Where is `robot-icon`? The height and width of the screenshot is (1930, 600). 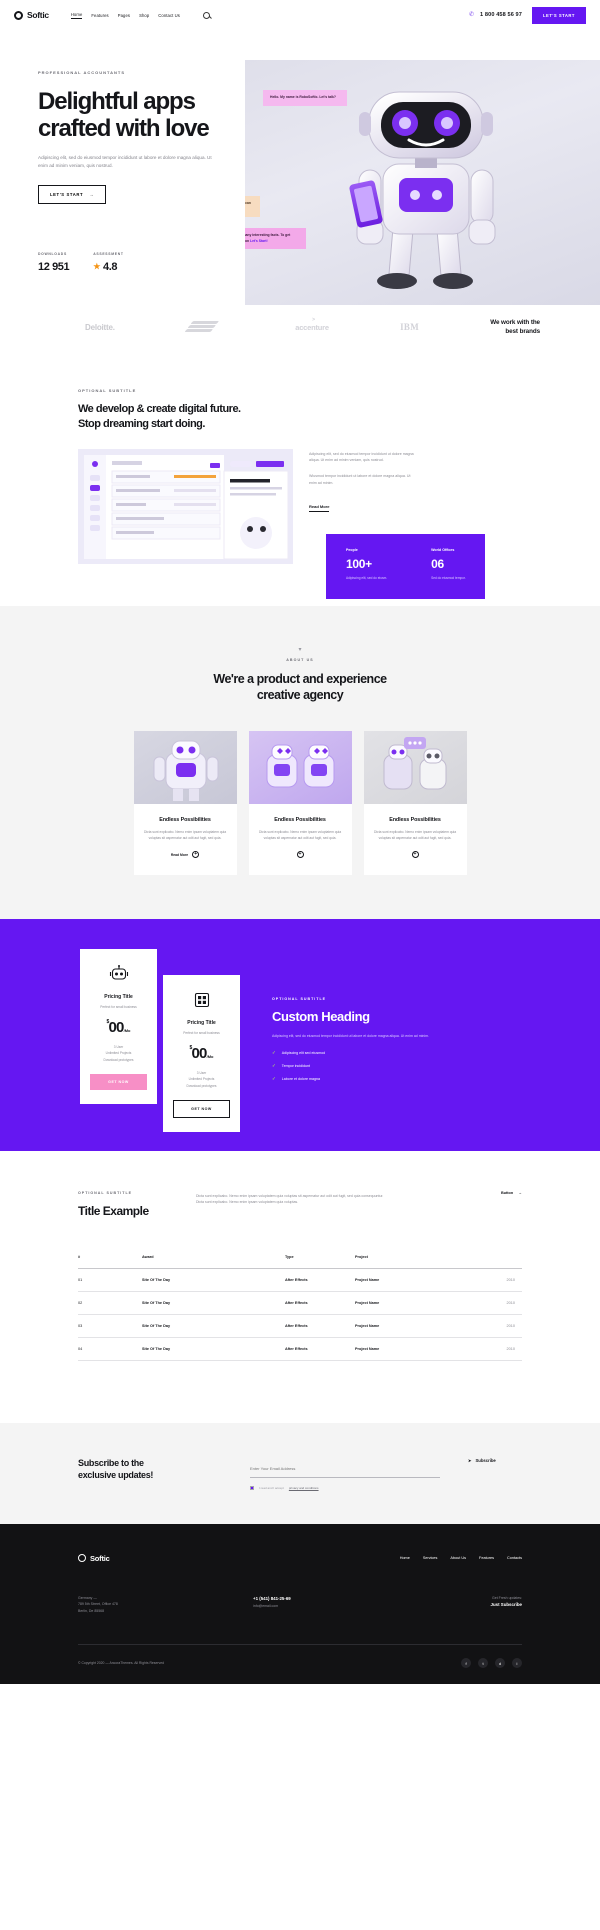 robot-icon is located at coordinates (118, 974).